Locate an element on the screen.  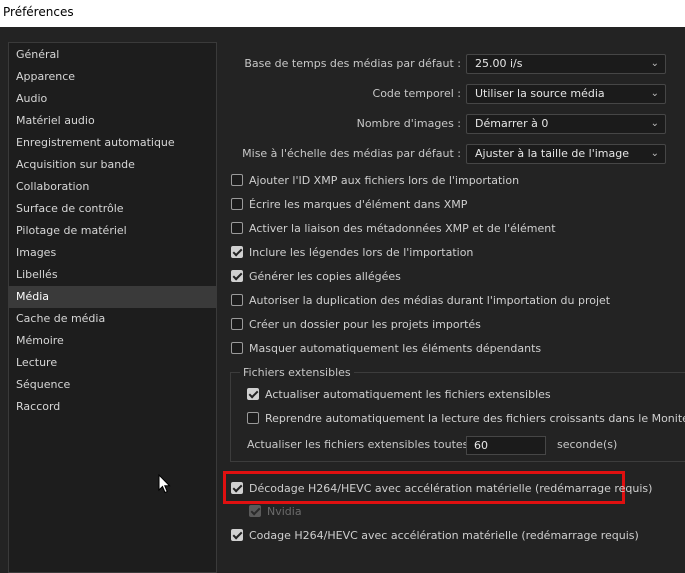
timebase-label: Base de temps des médias par défaut : is located at coordinates (352, 63).